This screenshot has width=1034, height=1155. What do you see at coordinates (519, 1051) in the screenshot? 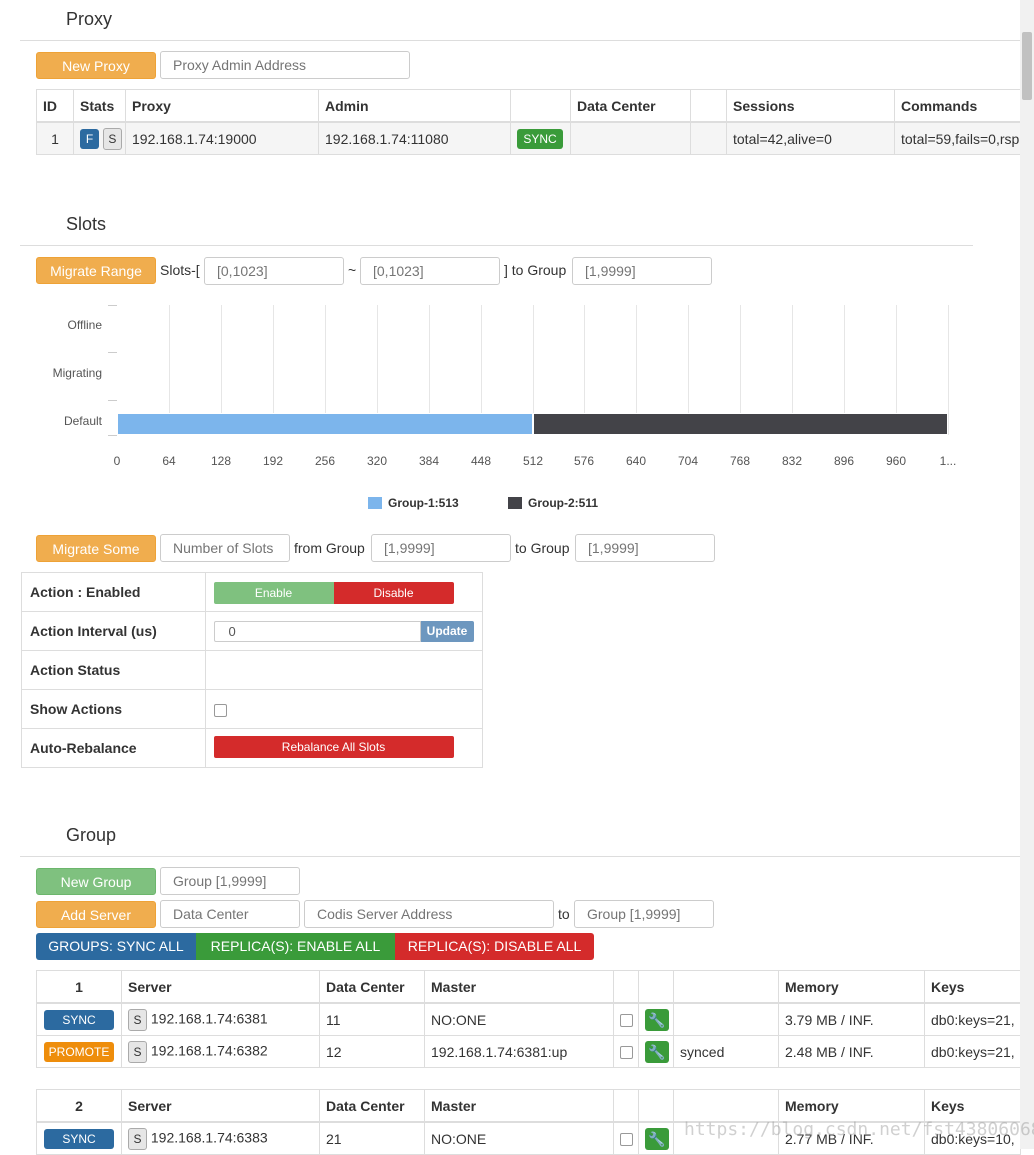
I see `server-master: 192.168.1.74:6381:up` at bounding box center [519, 1051].